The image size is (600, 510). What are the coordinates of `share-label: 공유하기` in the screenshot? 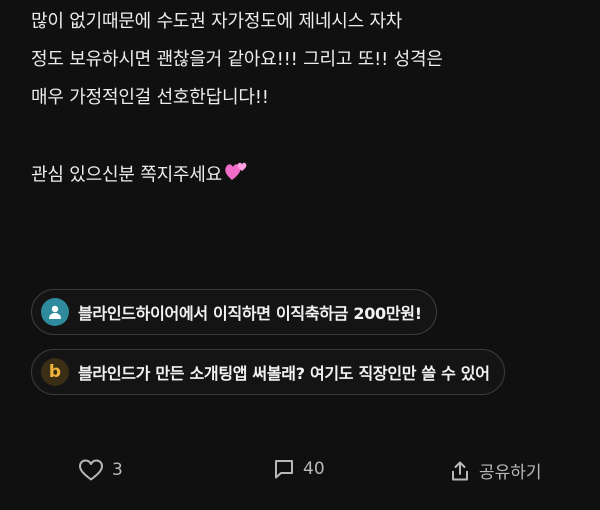 It's located at (510, 473).